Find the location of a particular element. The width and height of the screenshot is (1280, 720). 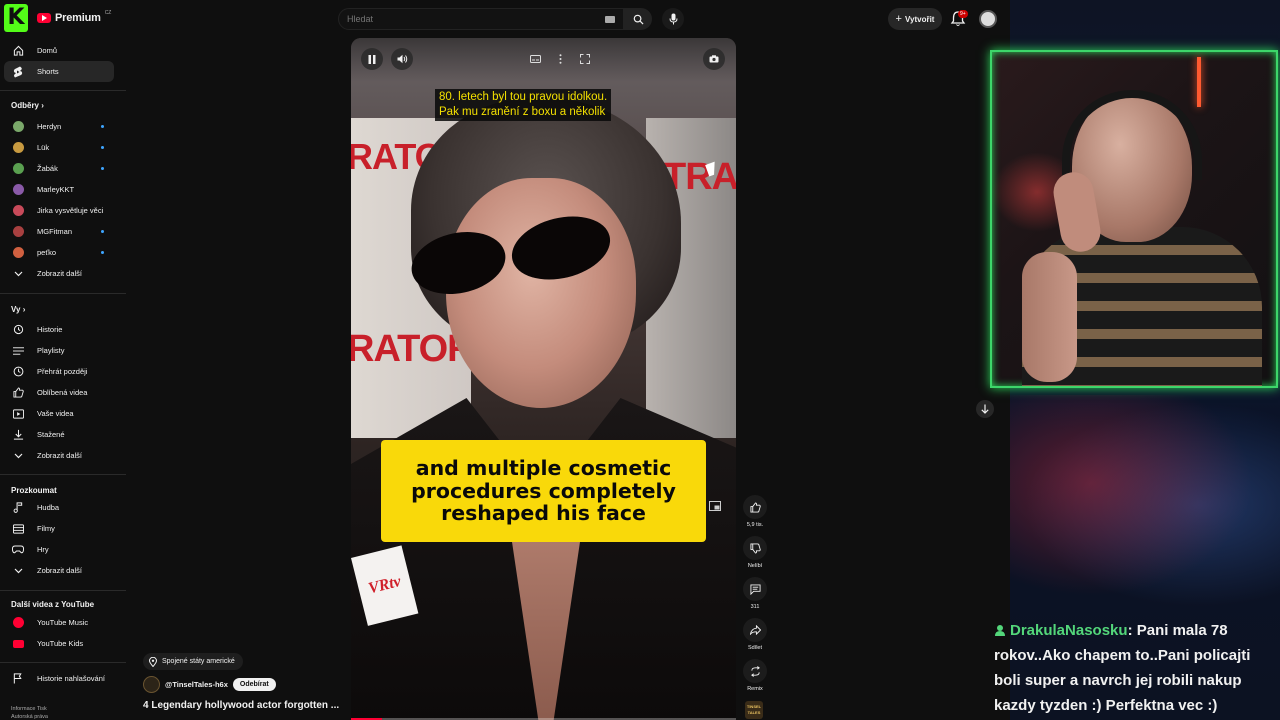

volume-icon is located at coordinates (402, 59).